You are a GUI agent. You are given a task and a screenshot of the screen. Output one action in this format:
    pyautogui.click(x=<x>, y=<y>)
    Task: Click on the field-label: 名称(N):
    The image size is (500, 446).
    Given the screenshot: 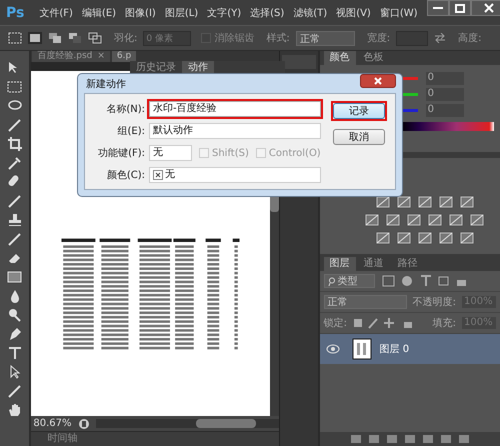 What is the action you would take?
    pyautogui.click(x=125, y=109)
    